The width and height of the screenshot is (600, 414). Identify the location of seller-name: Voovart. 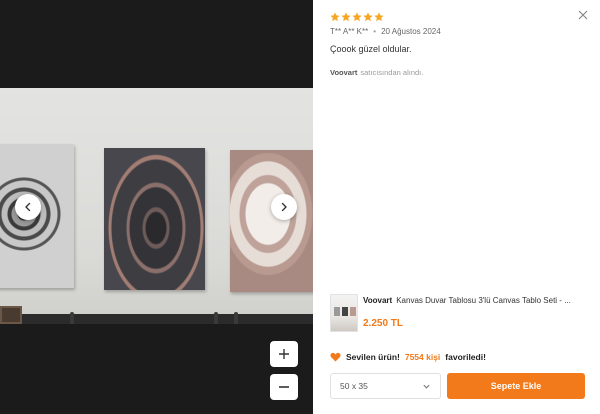
(343, 72).